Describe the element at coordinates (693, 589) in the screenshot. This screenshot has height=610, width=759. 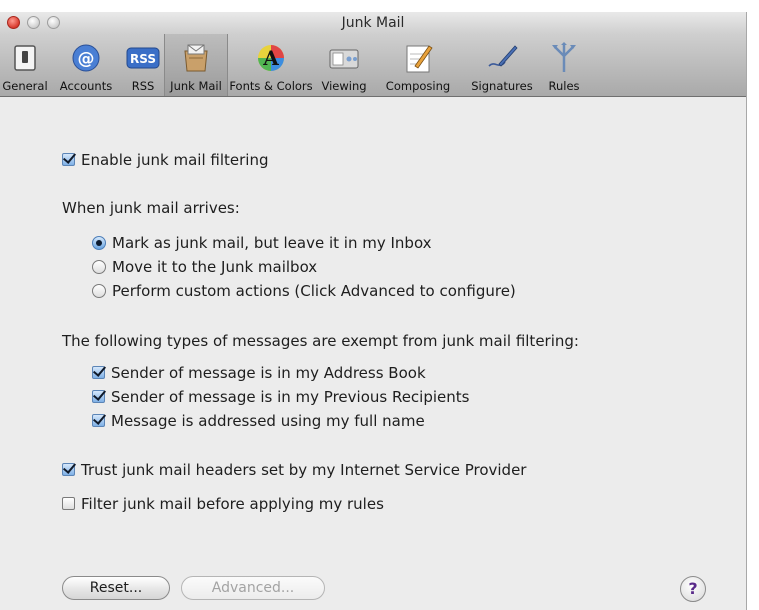
I see `help-button: ?` at that location.